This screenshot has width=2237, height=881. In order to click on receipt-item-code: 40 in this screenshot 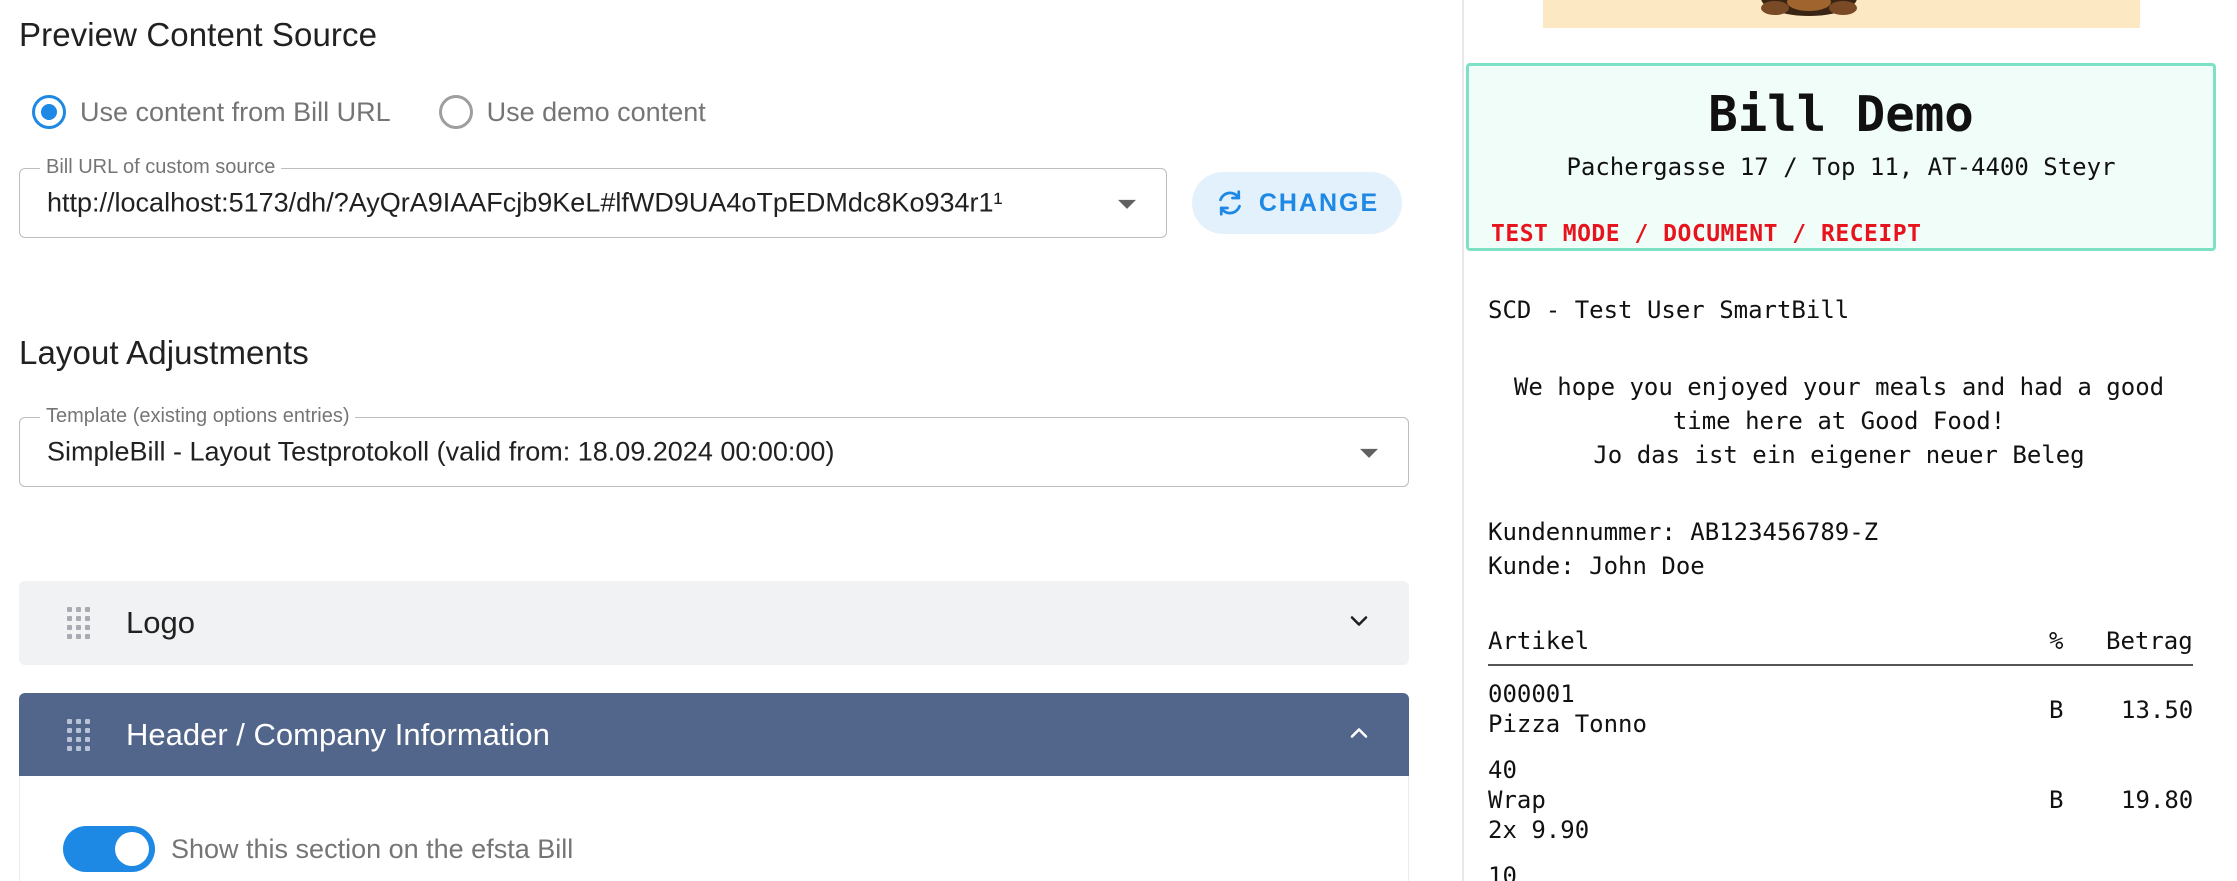, I will do `click(1502, 770)`.